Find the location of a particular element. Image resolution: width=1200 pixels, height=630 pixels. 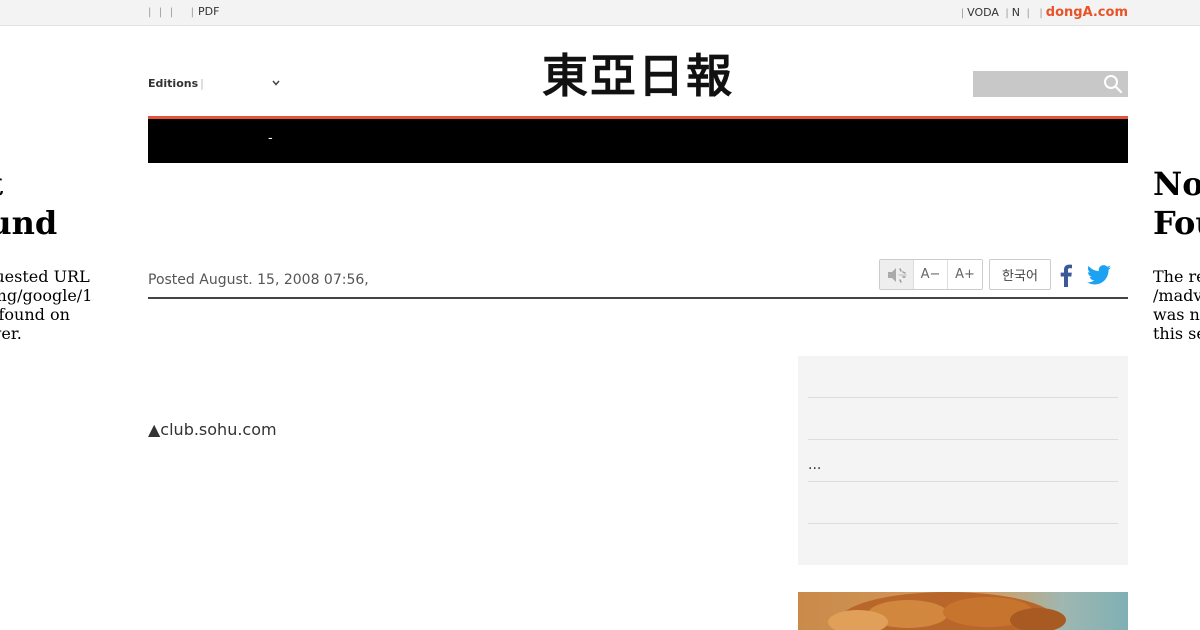

voda-link: VODA is located at coordinates (983, 12).